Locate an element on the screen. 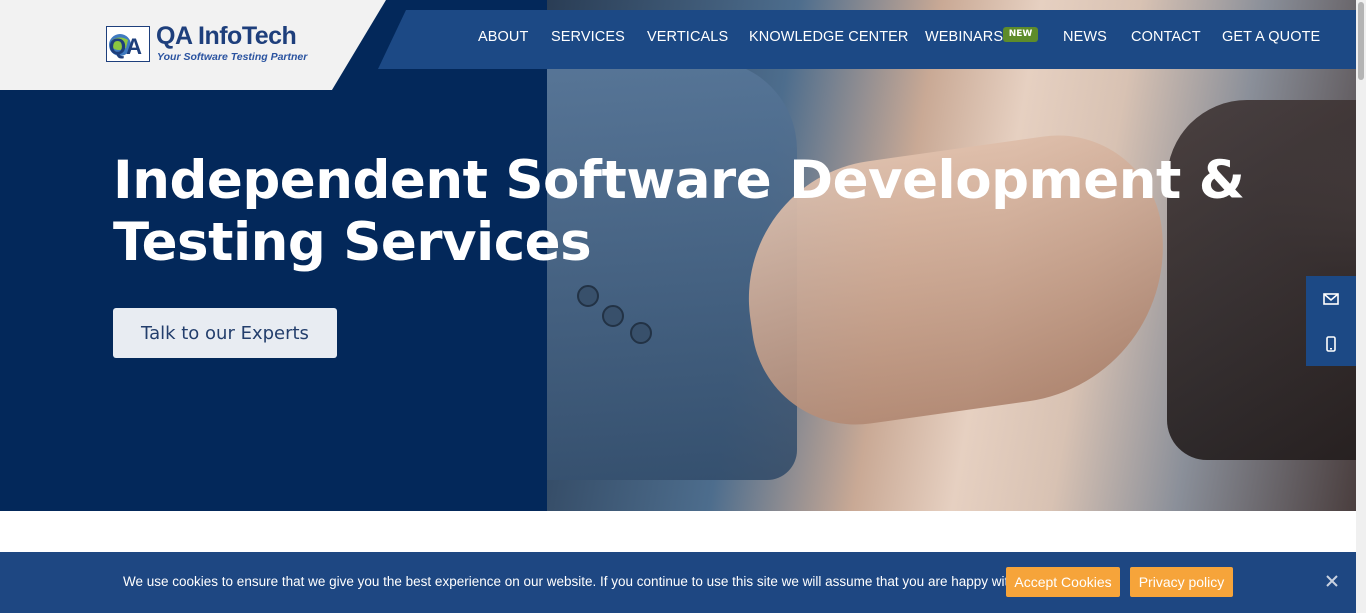 The image size is (1366, 613). cookie-close-button is located at coordinates (1332, 581).